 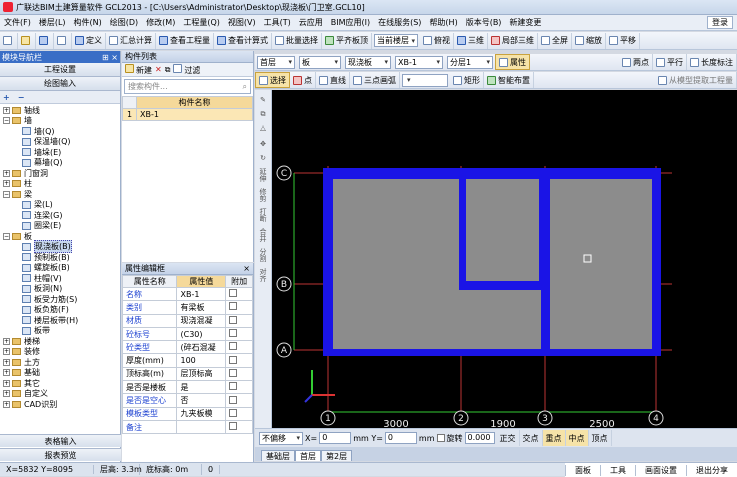 What do you see at coordinates (187, 294) in the screenshot?
I see `table-row: 名称 XB-1` at bounding box center [187, 294].